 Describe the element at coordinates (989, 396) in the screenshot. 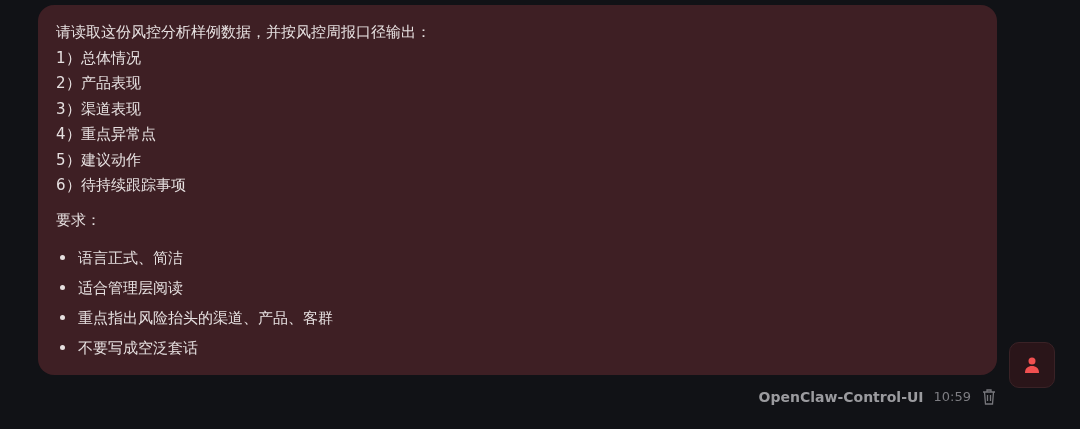

I see `delete-icon` at that location.